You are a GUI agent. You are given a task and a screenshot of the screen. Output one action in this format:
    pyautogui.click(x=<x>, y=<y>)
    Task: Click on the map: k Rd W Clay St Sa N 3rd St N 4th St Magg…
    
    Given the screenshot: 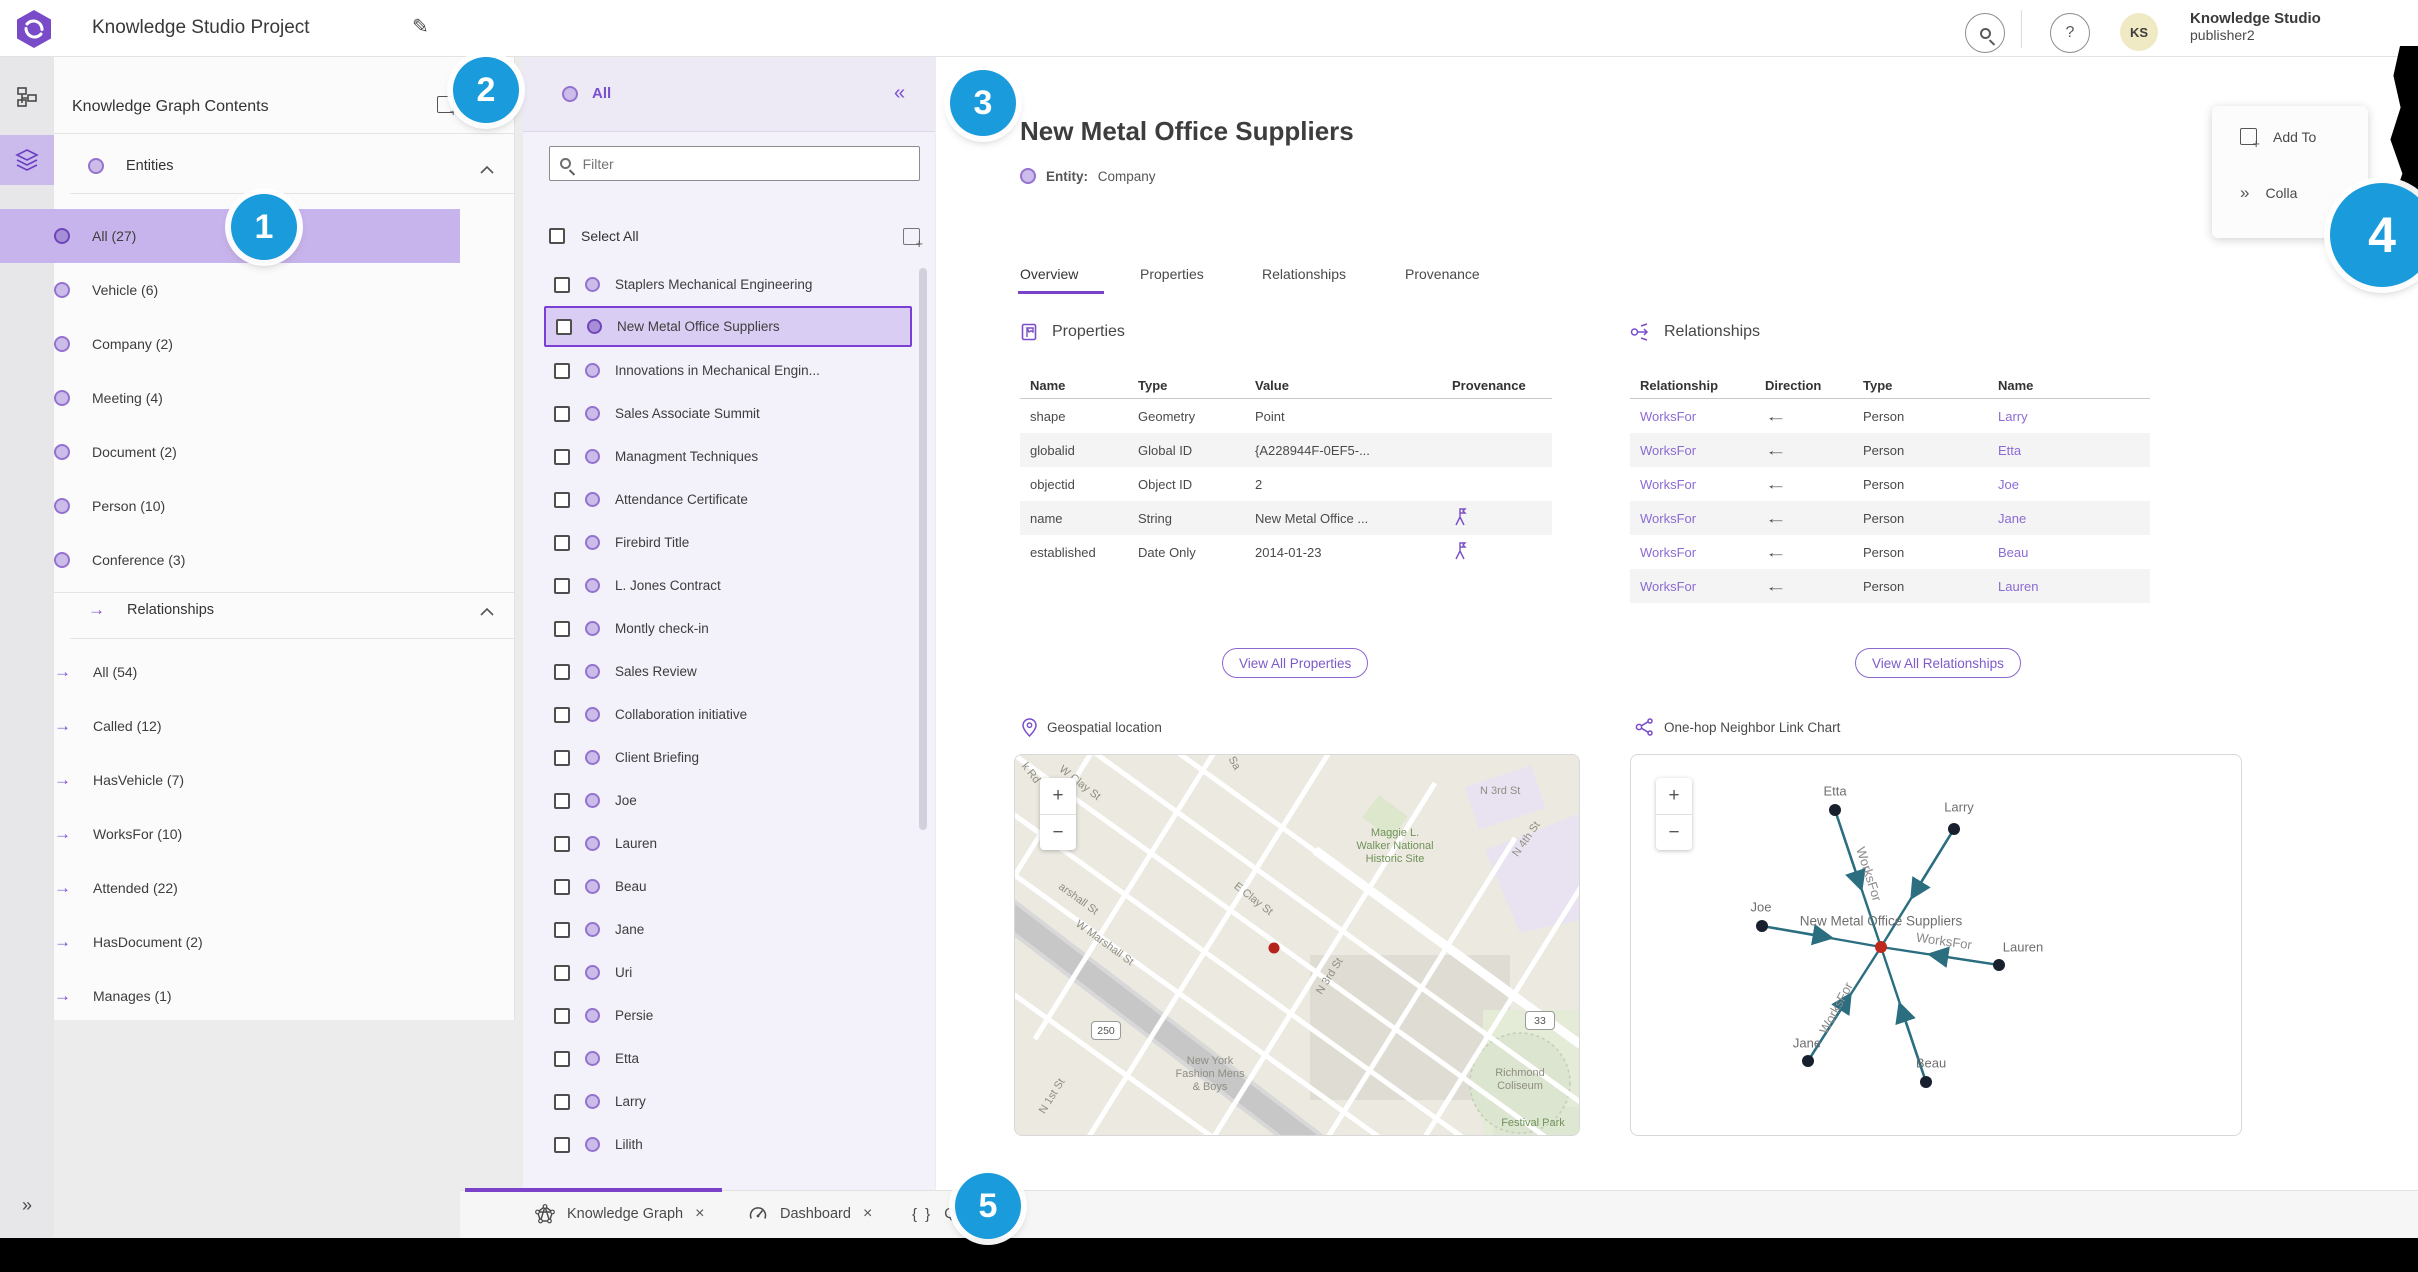 What is the action you would take?
    pyautogui.click(x=1297, y=945)
    